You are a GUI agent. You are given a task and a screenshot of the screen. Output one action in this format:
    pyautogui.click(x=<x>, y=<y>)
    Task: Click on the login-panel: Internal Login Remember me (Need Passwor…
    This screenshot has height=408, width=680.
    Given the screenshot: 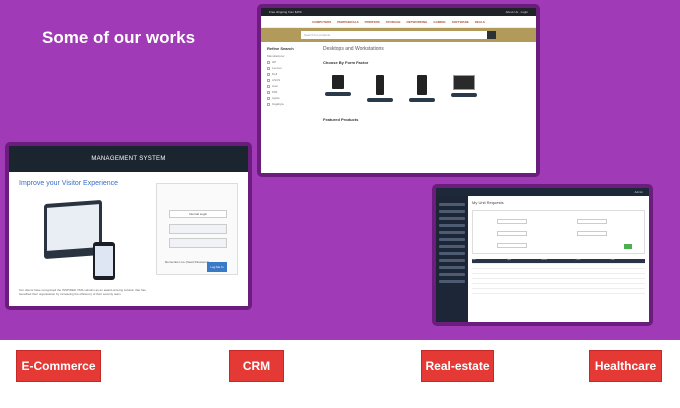 What is the action you would take?
    pyautogui.click(x=197, y=229)
    